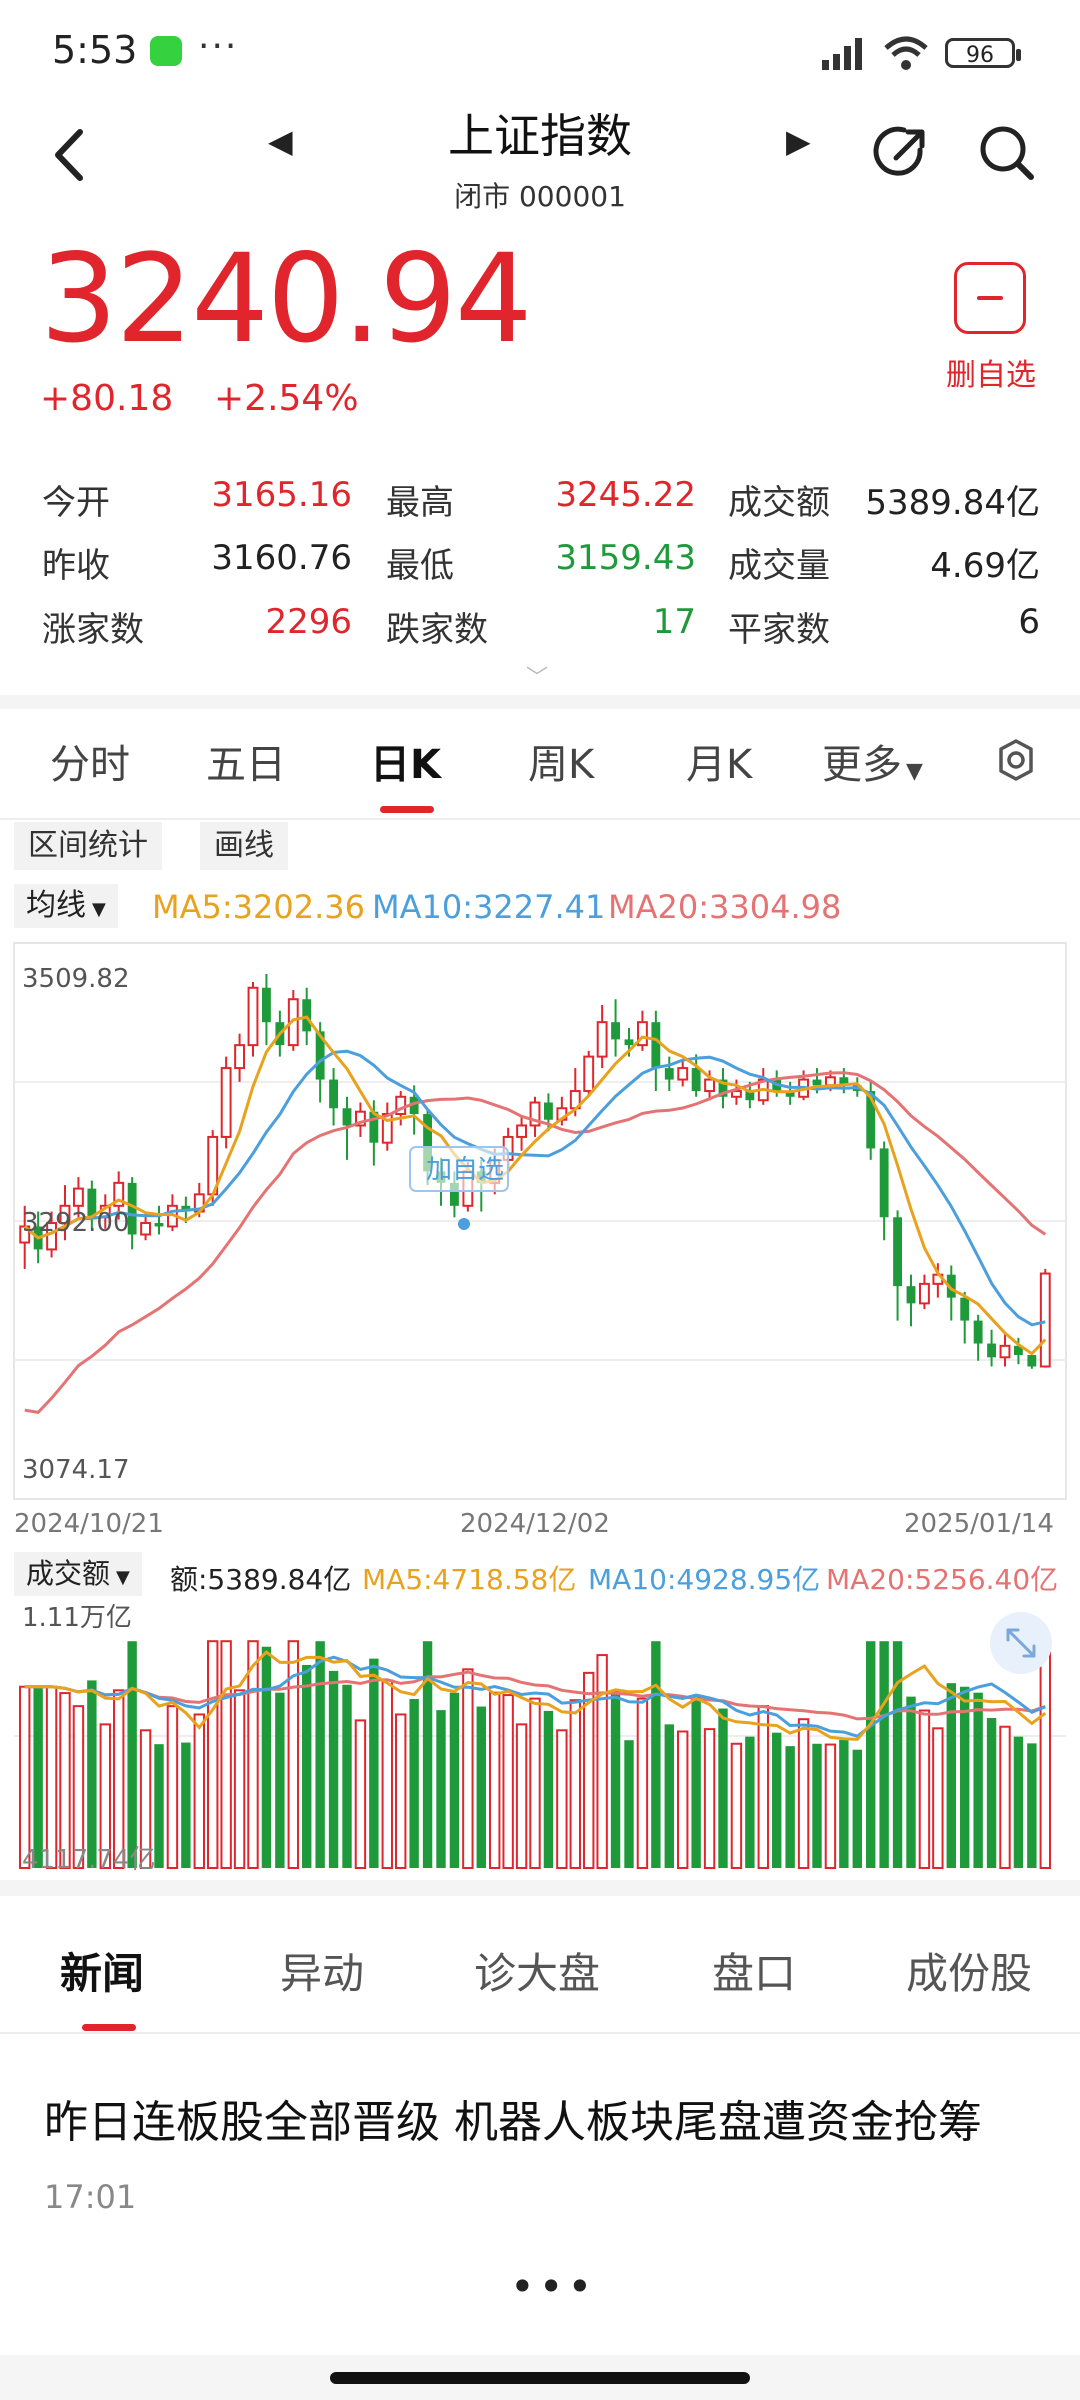 The height and width of the screenshot is (2400, 1080). What do you see at coordinates (88, 846) in the screenshot?
I see `range-stats-button: 区间统计` at bounding box center [88, 846].